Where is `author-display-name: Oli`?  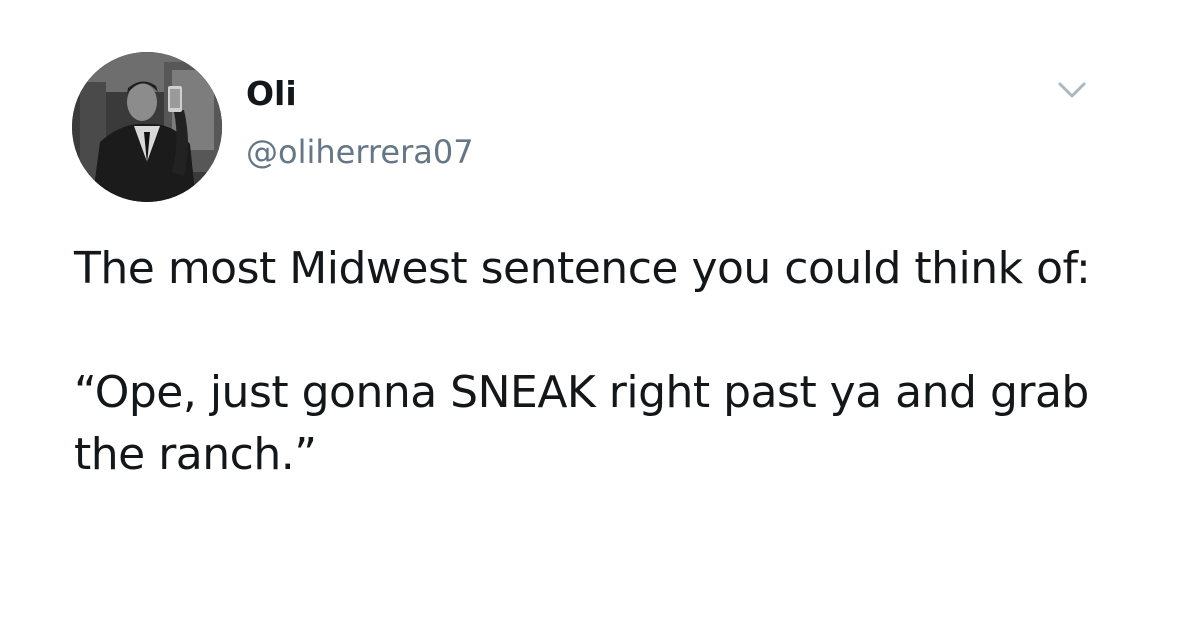
author-display-name: Oli is located at coordinates (271, 94).